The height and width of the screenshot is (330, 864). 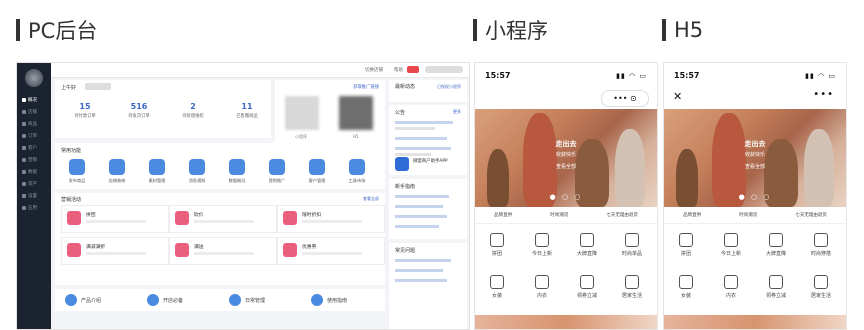 What do you see at coordinates (260, 70) in the screenshot?
I see `top-bar: 切换店铺 帮助` at bounding box center [260, 70].